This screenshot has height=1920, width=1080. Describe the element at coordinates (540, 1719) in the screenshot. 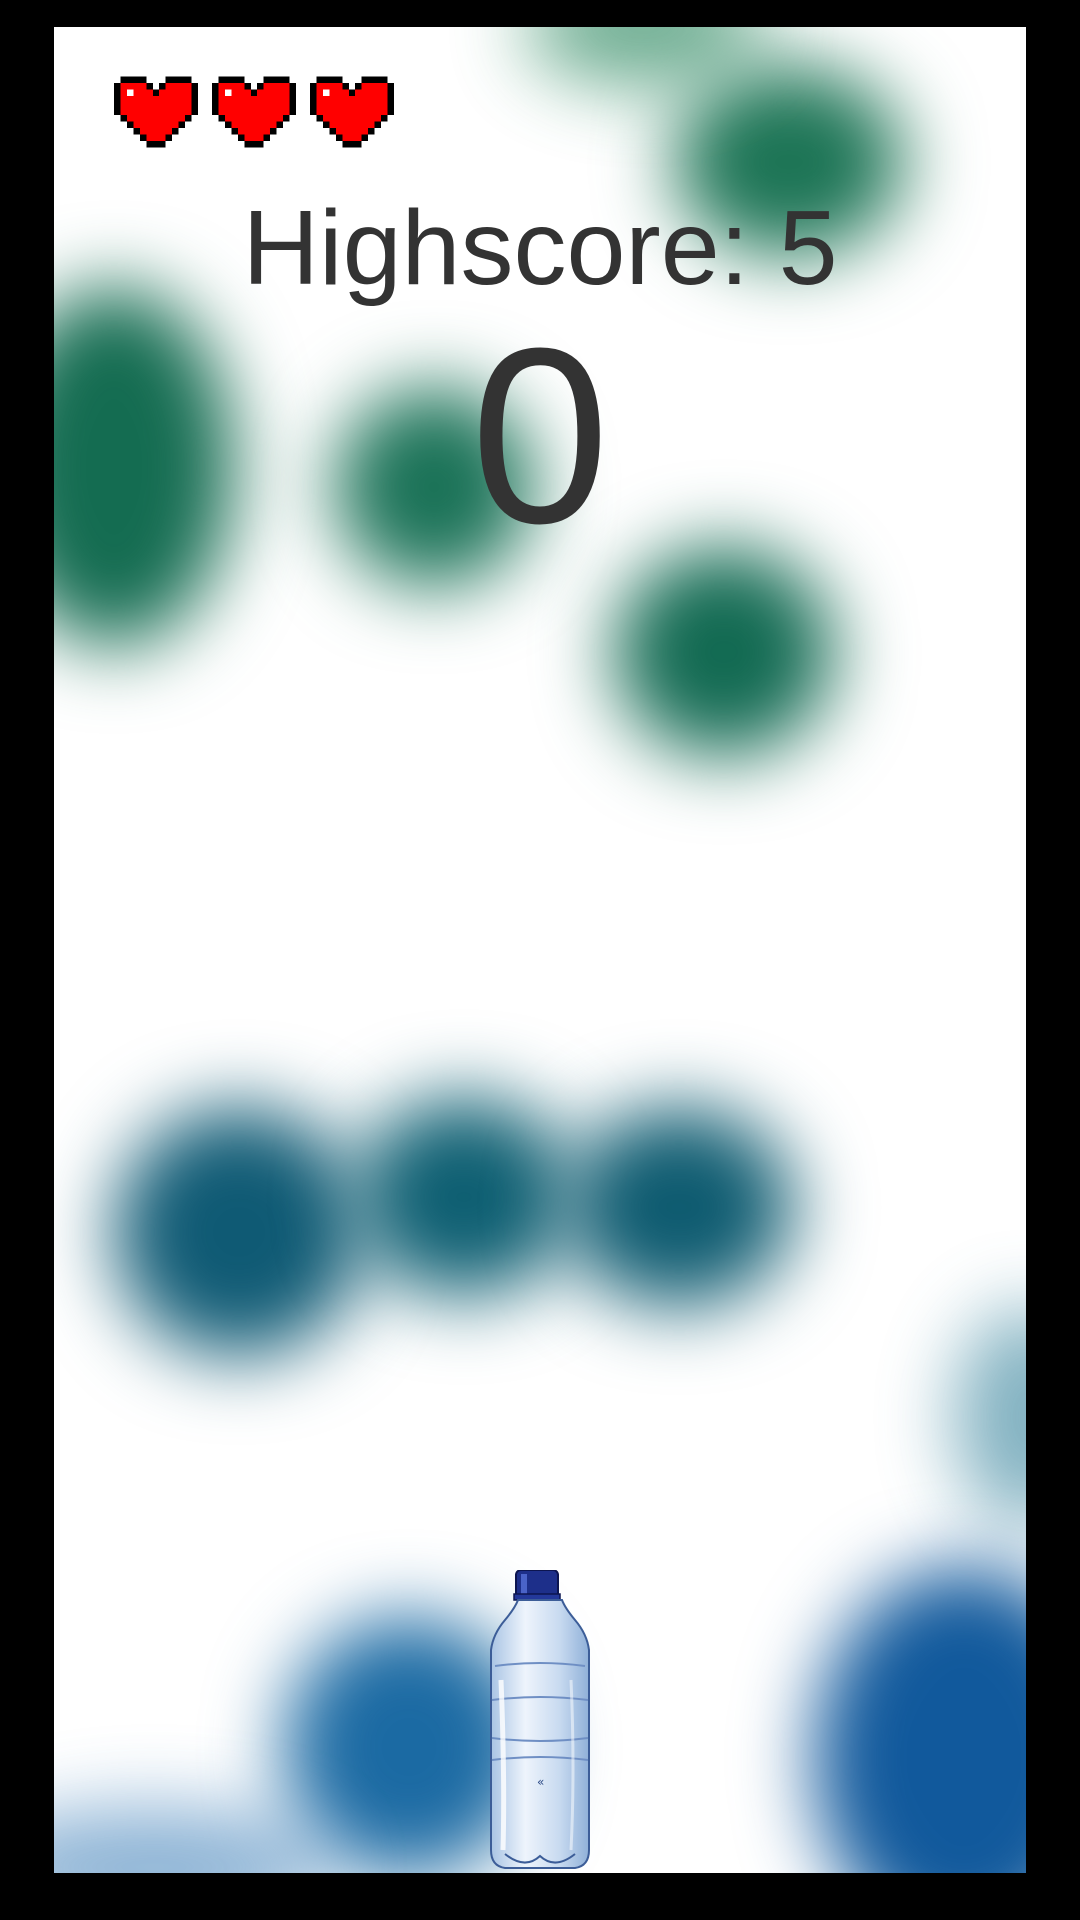

I see `water-bottle-icon: «` at that location.